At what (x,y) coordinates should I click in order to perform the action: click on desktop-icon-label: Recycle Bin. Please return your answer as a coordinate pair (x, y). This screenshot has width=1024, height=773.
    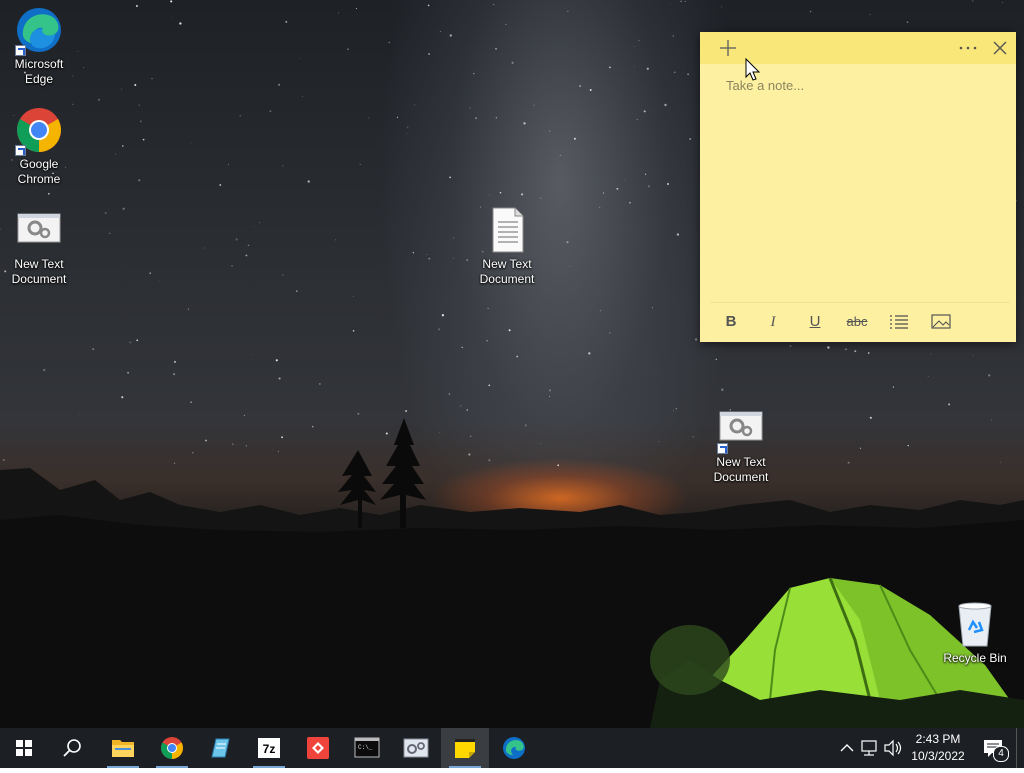
    Looking at the image, I should click on (975, 658).